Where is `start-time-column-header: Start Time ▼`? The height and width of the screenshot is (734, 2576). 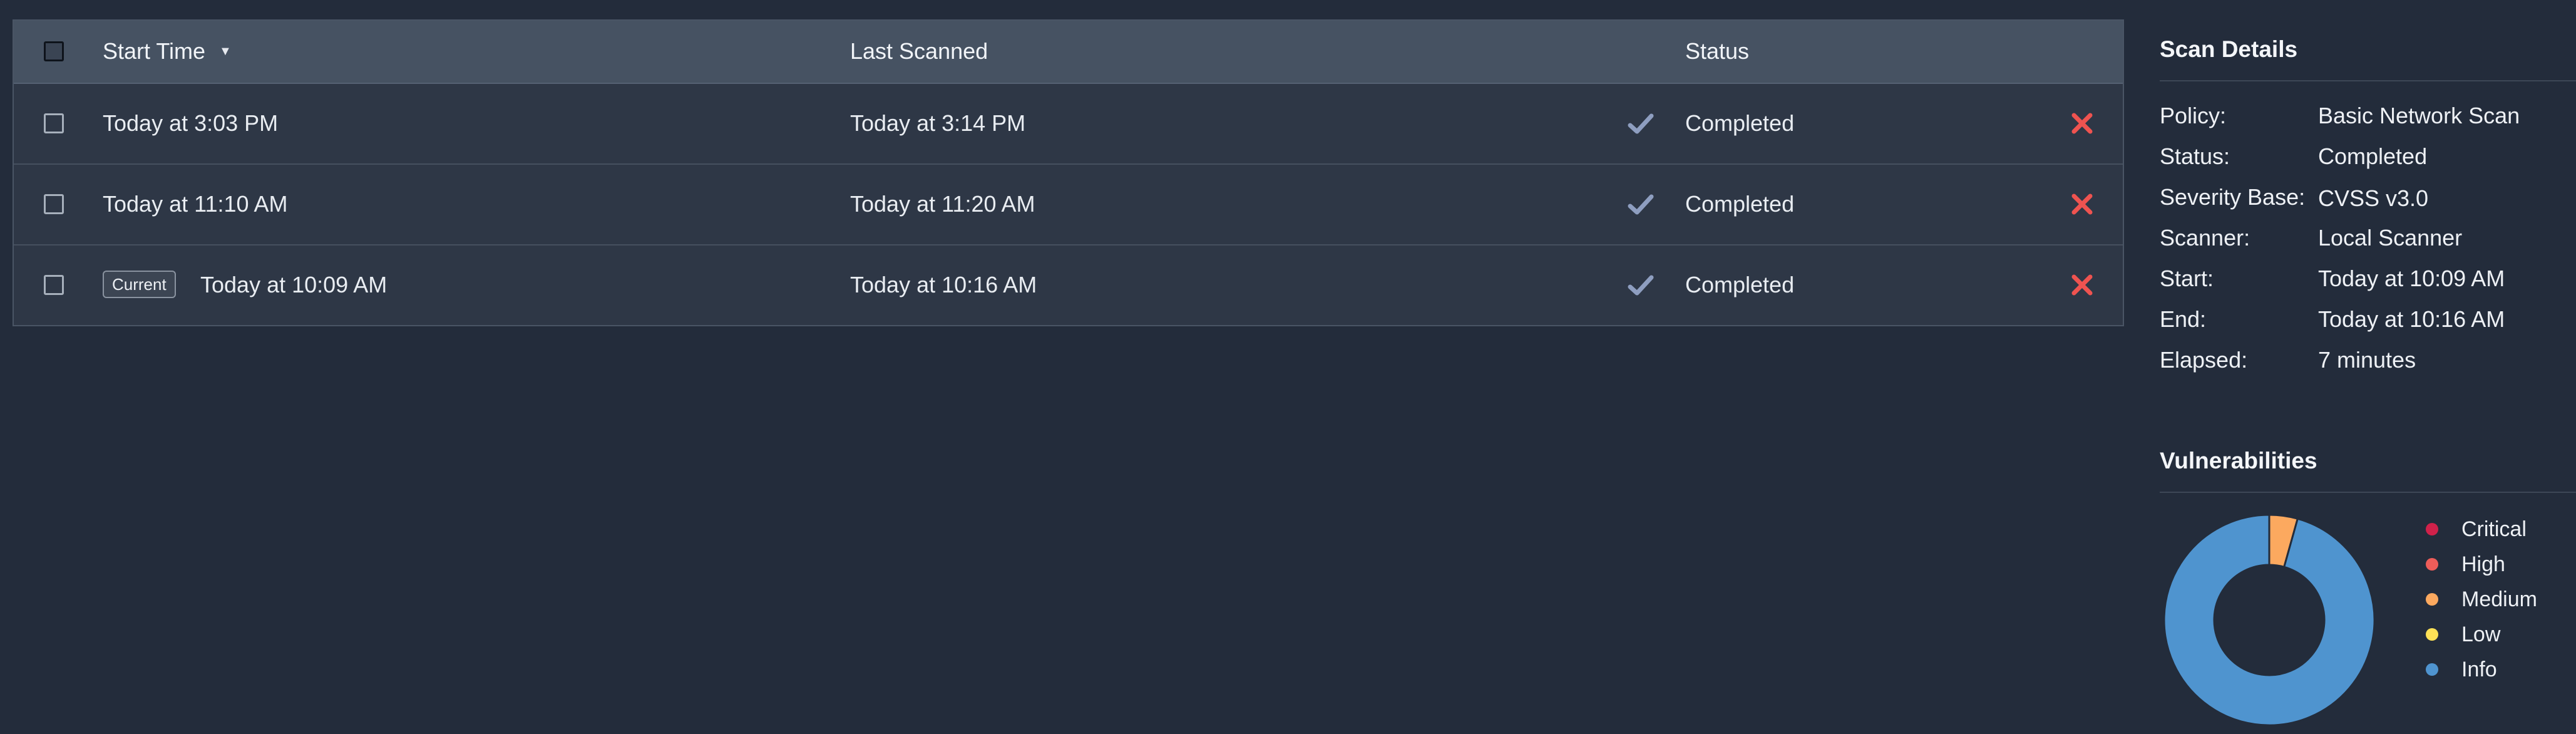 start-time-column-header: Start Time ▼ is located at coordinates (167, 51).